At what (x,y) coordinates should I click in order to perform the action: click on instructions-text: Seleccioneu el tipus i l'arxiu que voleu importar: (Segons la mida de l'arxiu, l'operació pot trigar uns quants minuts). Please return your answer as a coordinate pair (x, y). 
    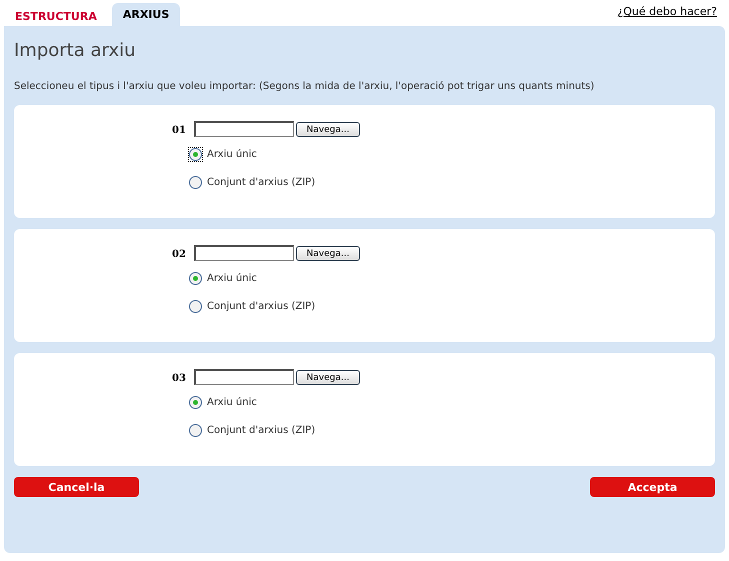
    Looking at the image, I should click on (305, 86).